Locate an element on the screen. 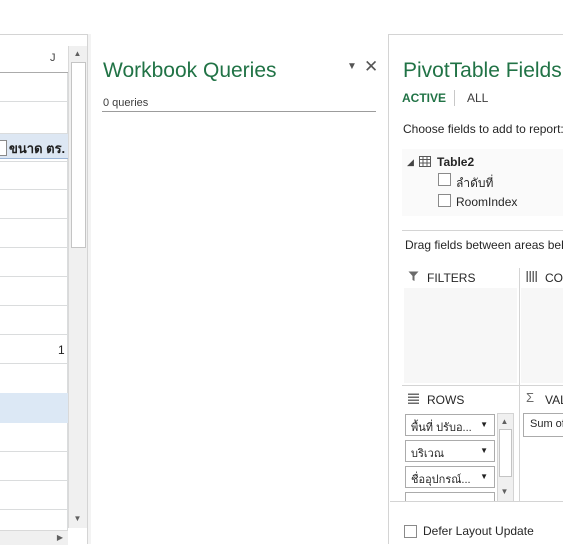 The width and height of the screenshot is (563, 545). worksheet-grid is located at coordinates (34, 295).